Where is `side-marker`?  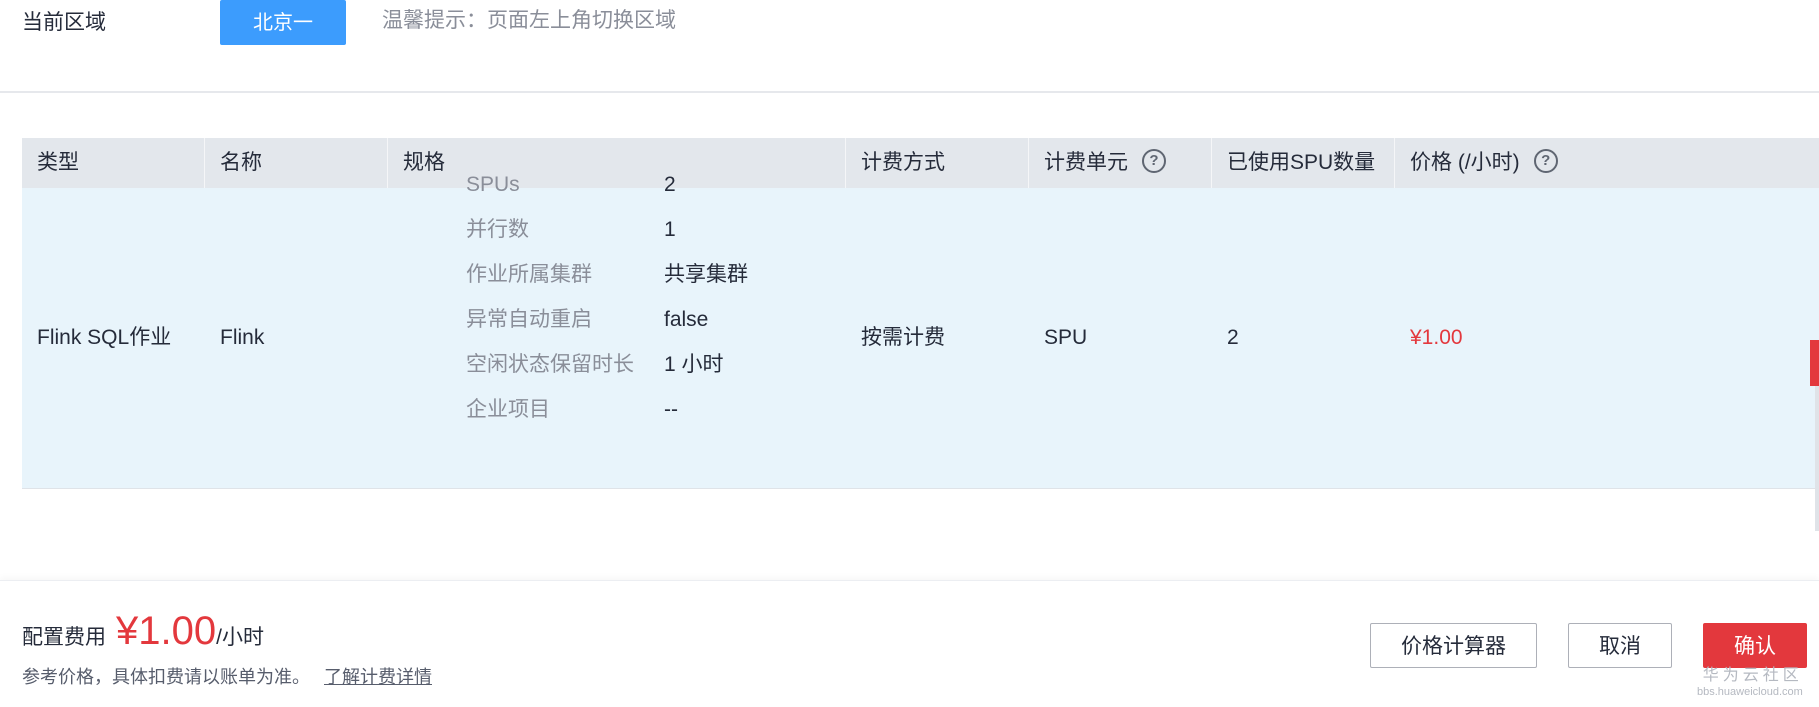
side-marker is located at coordinates (1814, 363).